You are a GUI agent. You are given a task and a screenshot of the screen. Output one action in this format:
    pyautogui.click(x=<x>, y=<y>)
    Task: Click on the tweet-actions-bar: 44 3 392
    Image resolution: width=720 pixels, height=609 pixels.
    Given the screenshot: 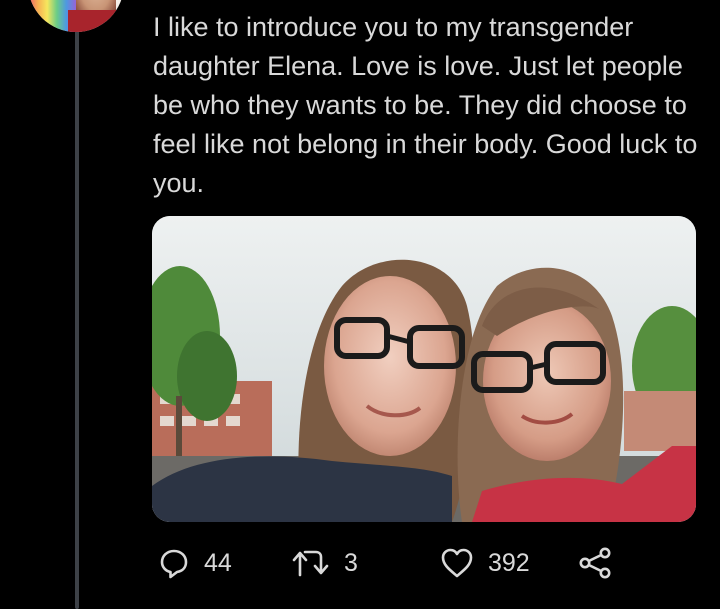 What is the action you would take?
    pyautogui.click(x=424, y=563)
    